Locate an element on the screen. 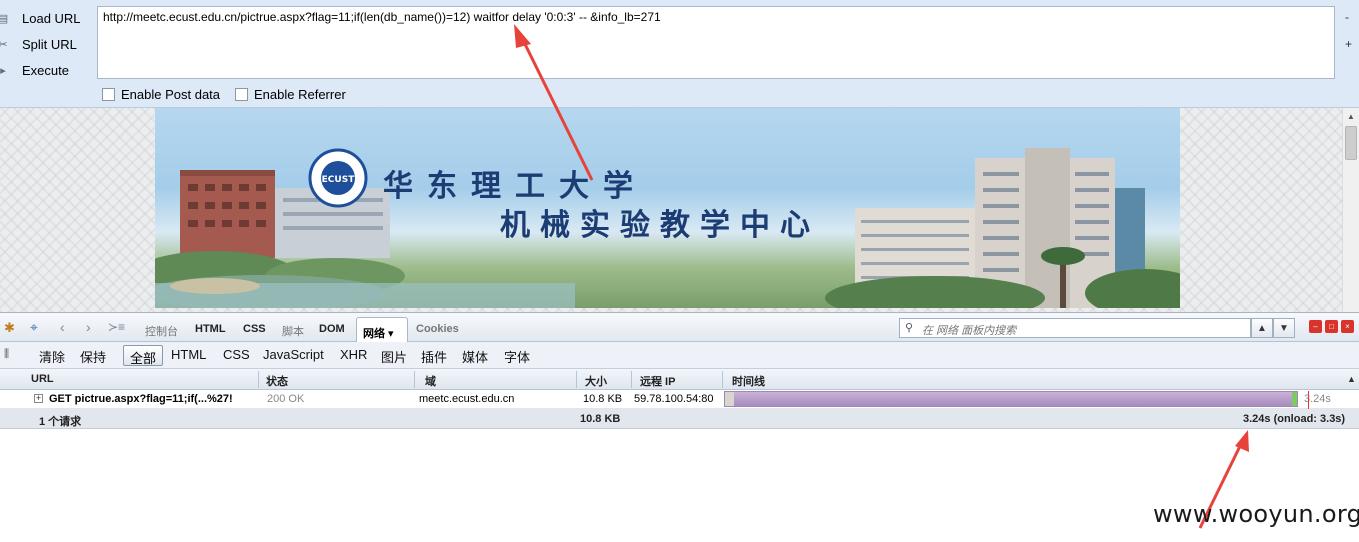 Image resolution: width=1359 pixels, height=542 pixels. request-url: GET pictrue.aspx?flag=11;if(...%27! is located at coordinates (141, 399).